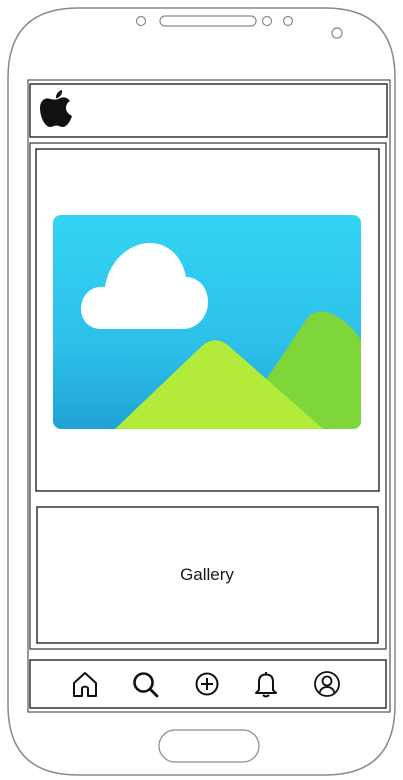  I want to click on profile-icon, so click(327, 684).